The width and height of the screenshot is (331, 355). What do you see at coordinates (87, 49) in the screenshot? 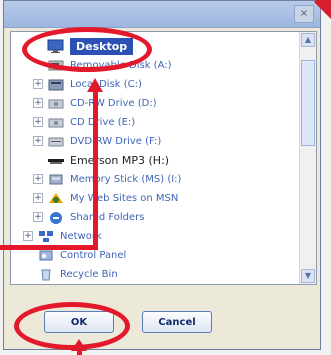
I see `desktop-highlight-circle` at bounding box center [87, 49].